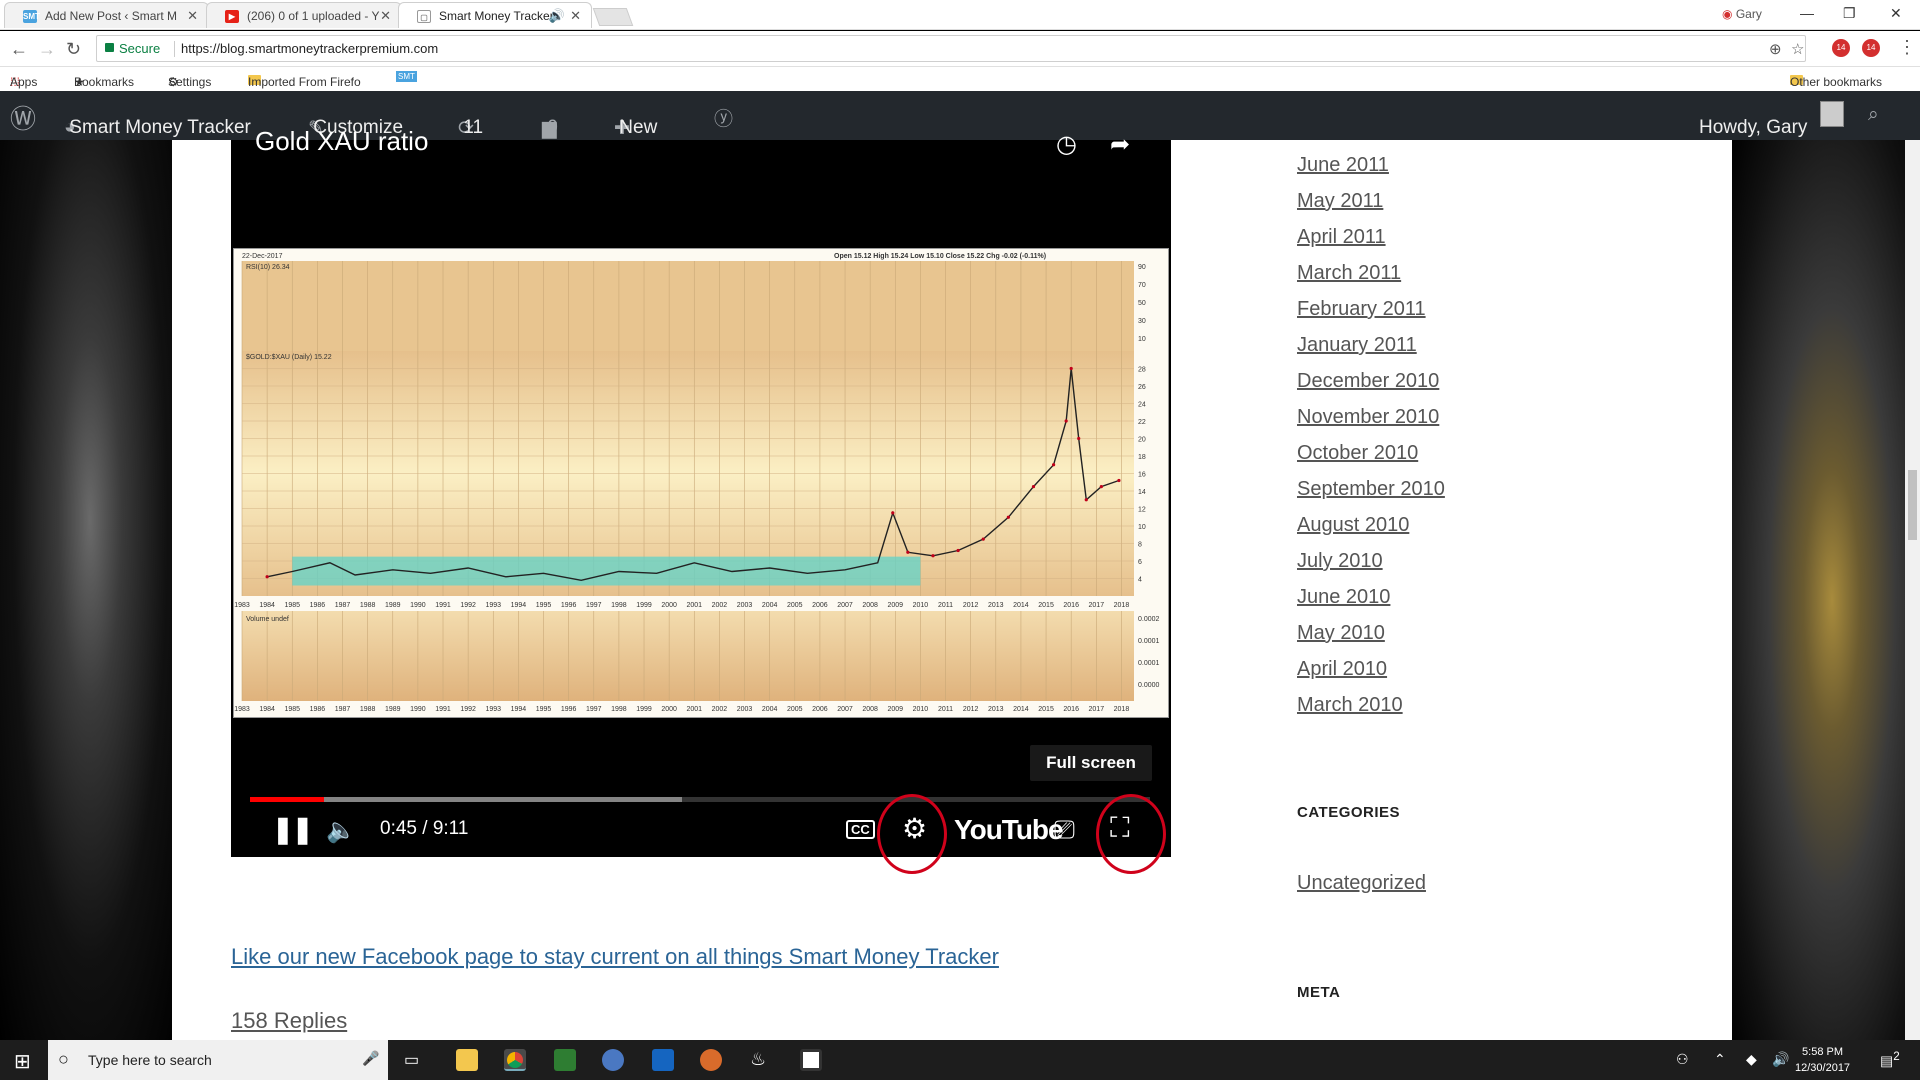 The image size is (1920, 1080). Describe the element at coordinates (1822, 1060) in the screenshot. I see `system-clock: 5:58 PM 12/30/2017` at that location.